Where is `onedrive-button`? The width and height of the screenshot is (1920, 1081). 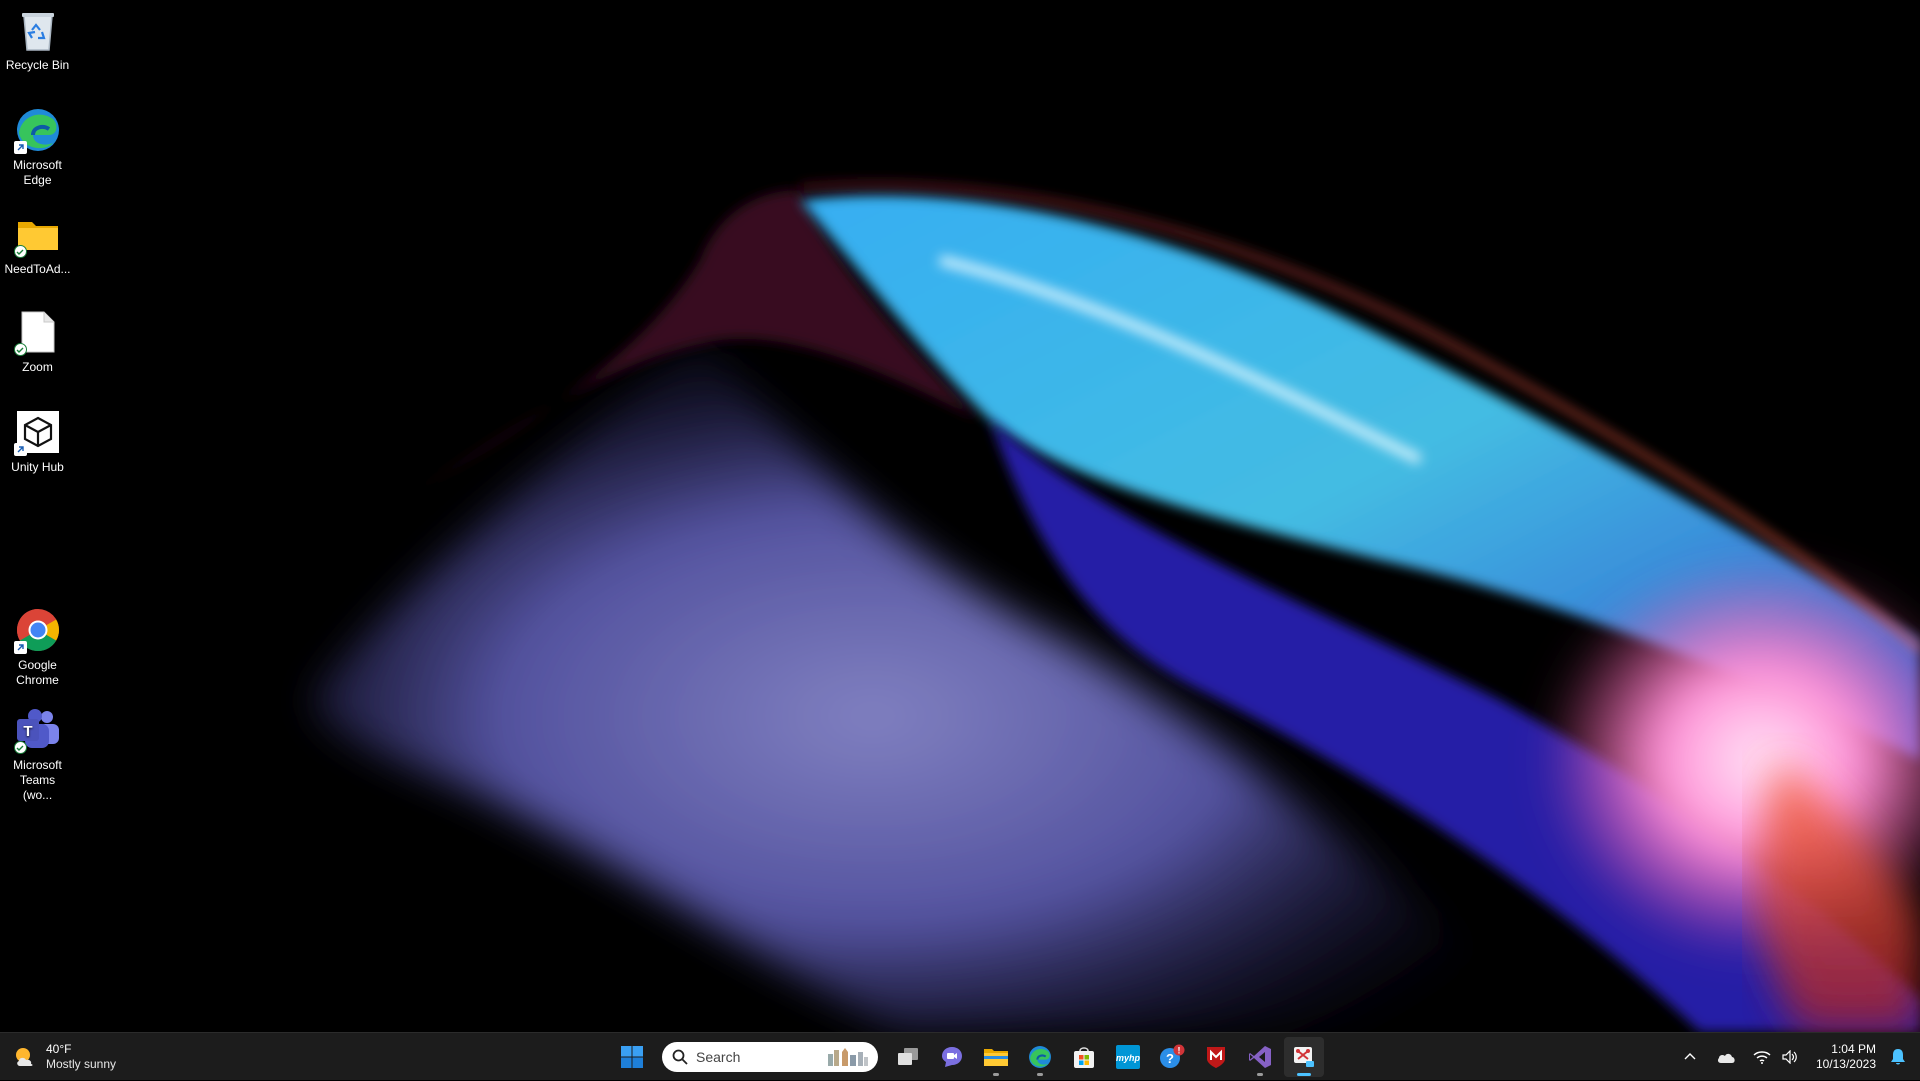
onedrive-button is located at coordinates (1726, 1057).